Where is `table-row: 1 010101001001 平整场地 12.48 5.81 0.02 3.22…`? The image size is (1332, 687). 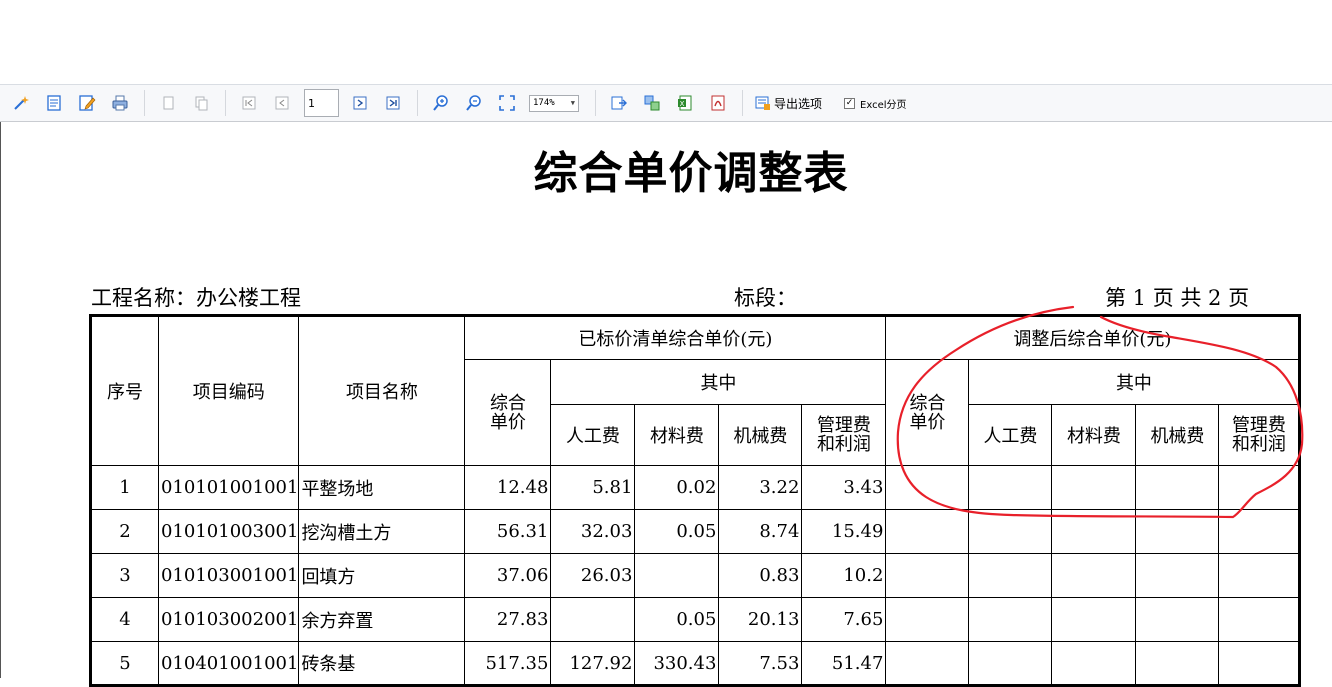
table-row: 1 010101001001 平整场地 12.48 5.81 0.02 3.22… is located at coordinates (695, 487).